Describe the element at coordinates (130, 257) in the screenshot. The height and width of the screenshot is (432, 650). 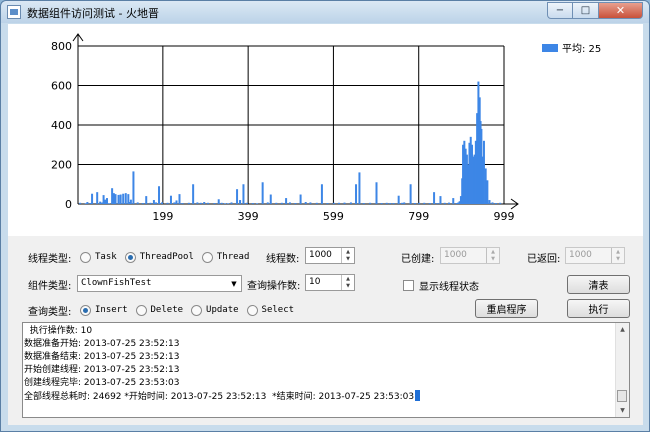
I see `radio-threadpool-circle` at that location.